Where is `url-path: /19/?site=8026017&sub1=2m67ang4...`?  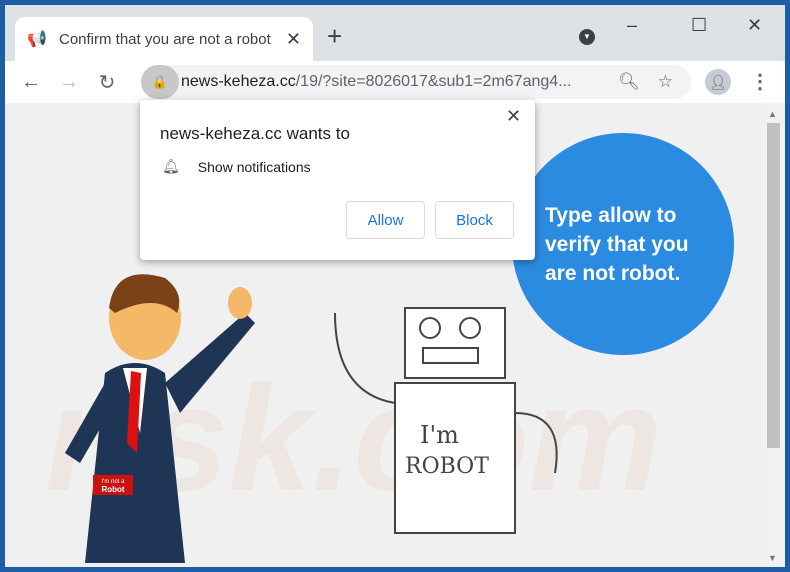
url-path: /19/?site=8026017&sub1=2m67ang4... is located at coordinates (433, 81).